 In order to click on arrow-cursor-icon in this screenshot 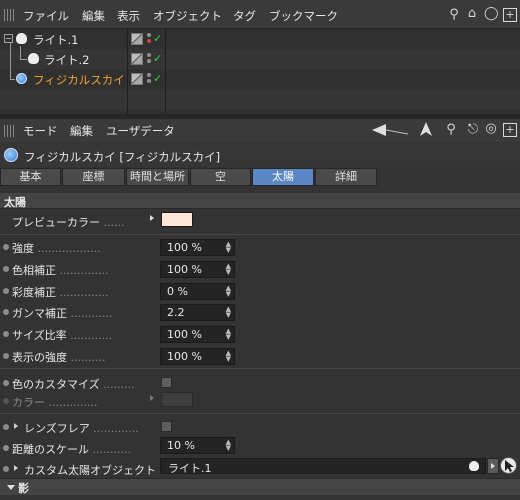, I will do `click(509, 466)`.